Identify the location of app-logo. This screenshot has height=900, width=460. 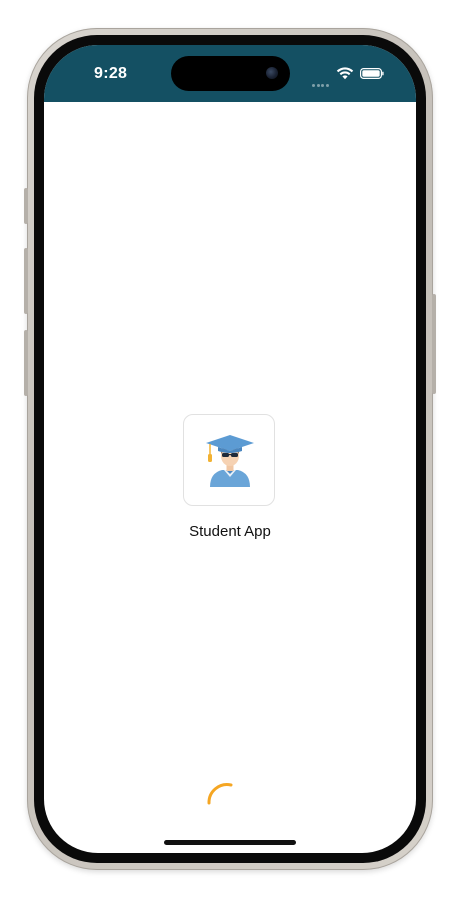
(229, 460).